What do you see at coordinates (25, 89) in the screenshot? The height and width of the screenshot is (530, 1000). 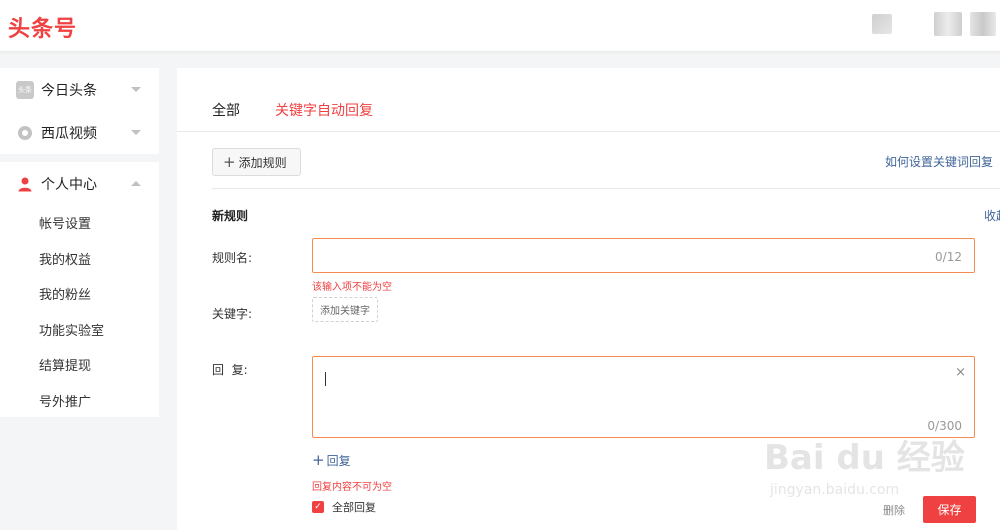 I see `toutiao-icon: 头条` at bounding box center [25, 89].